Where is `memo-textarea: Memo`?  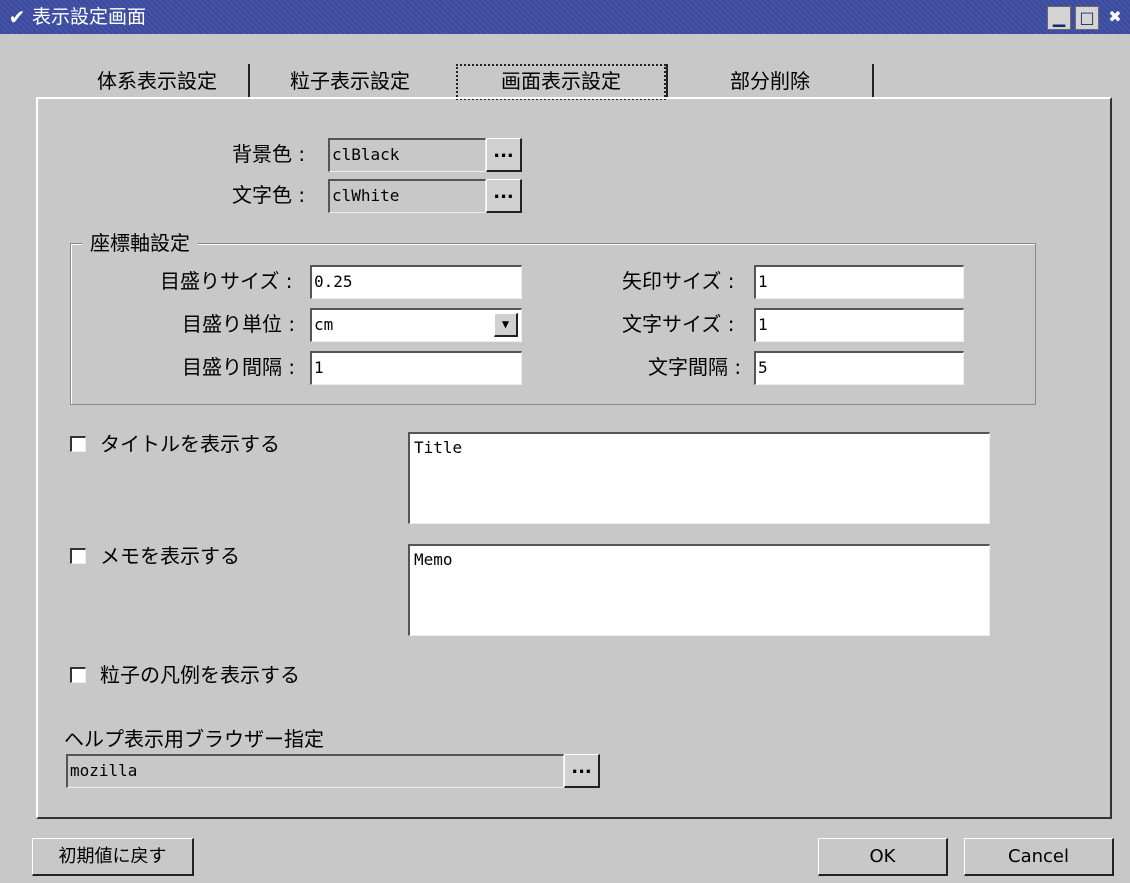
memo-textarea: Memo is located at coordinates (699, 590).